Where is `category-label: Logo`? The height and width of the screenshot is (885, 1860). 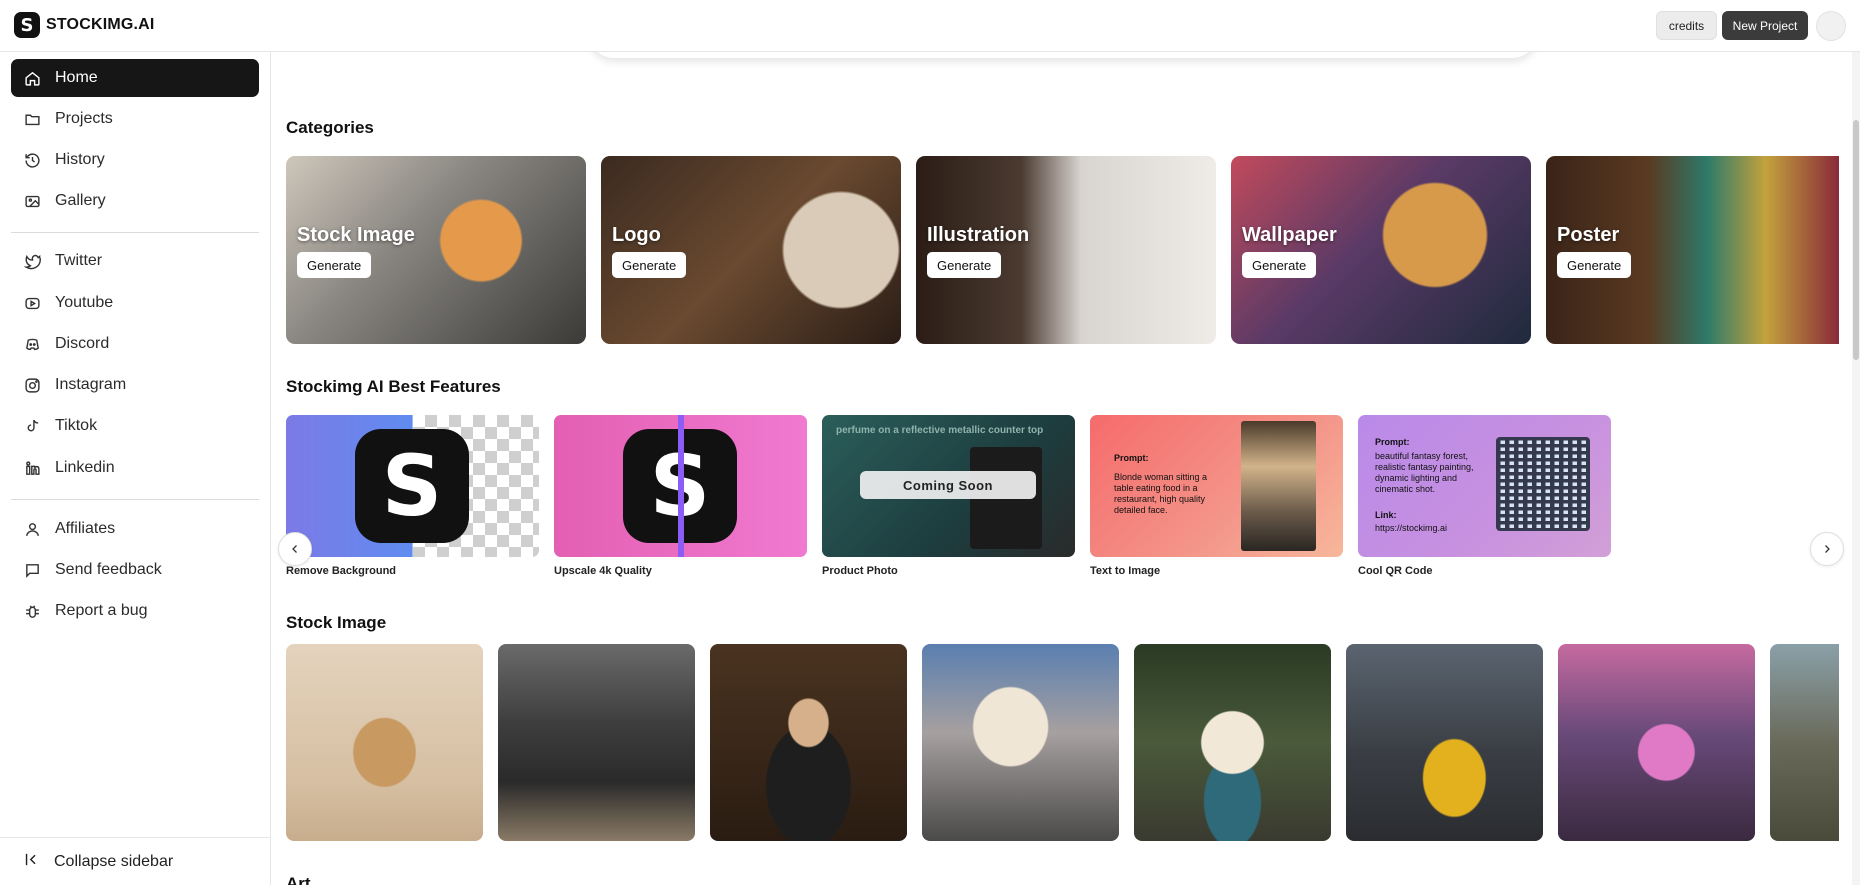 category-label: Logo is located at coordinates (636, 235).